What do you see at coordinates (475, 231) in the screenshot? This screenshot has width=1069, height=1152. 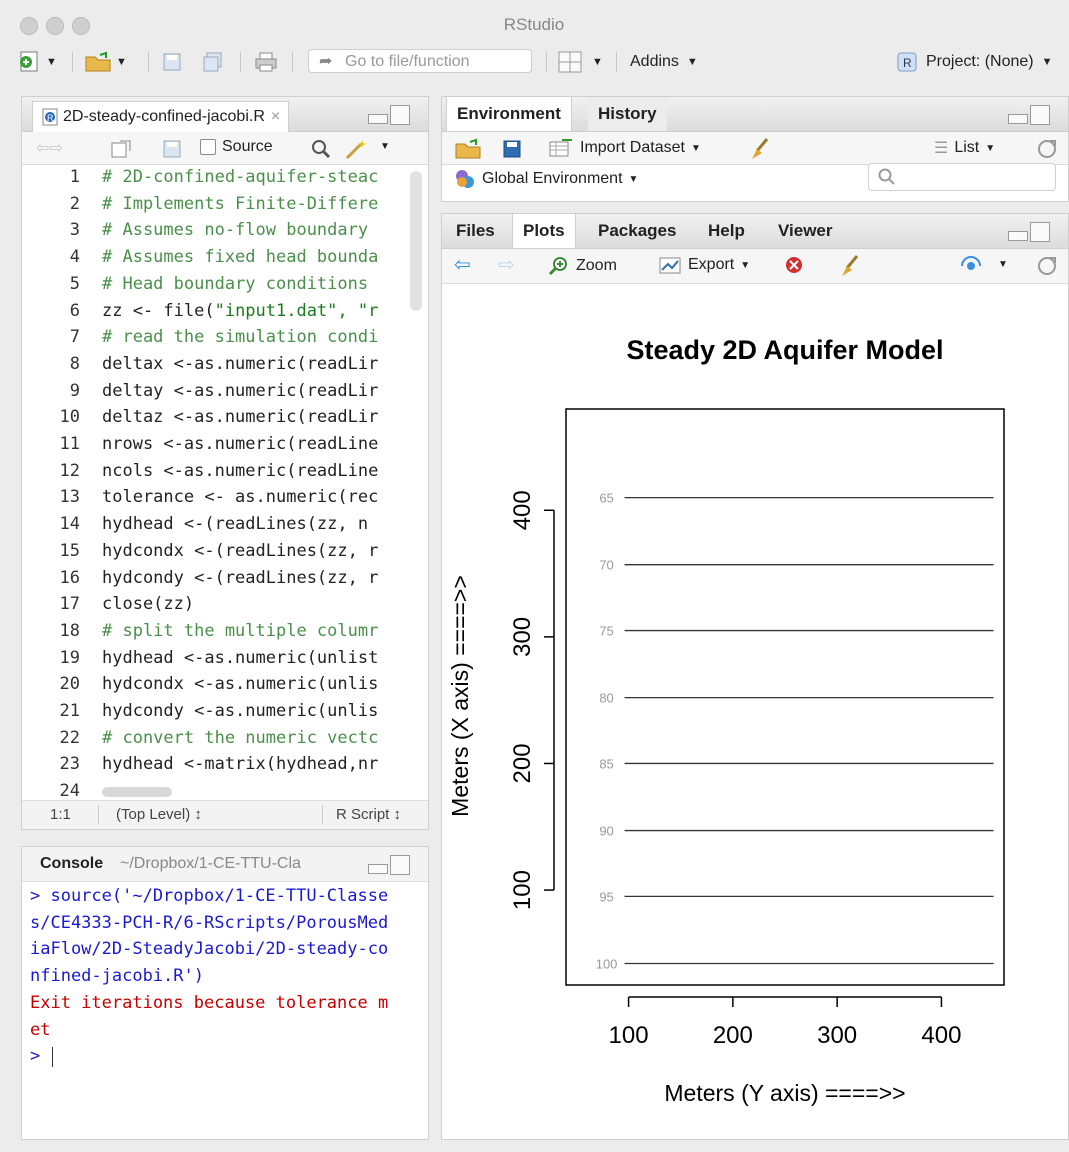 I see `tab-files: Files` at bounding box center [475, 231].